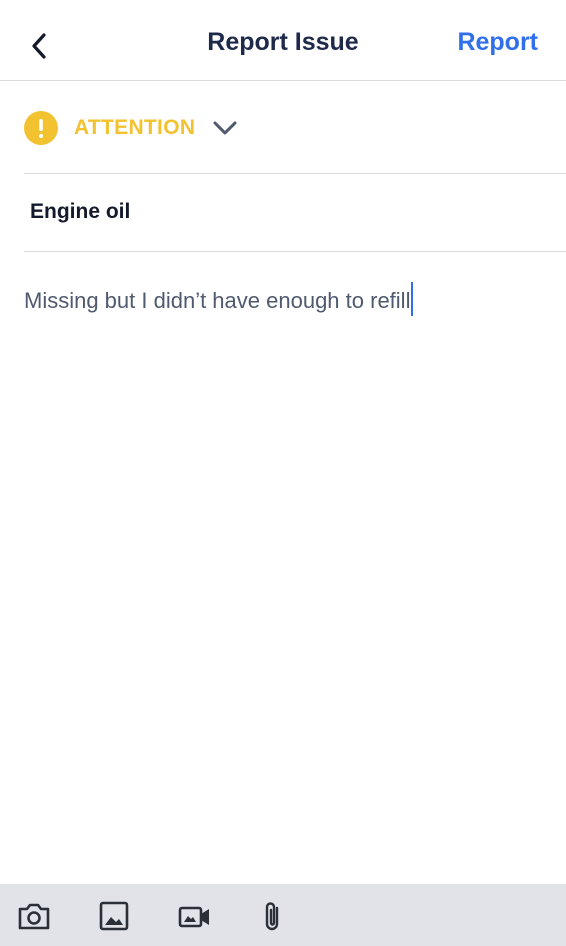  Describe the element at coordinates (497, 42) in the screenshot. I see `report-button: Report` at that location.